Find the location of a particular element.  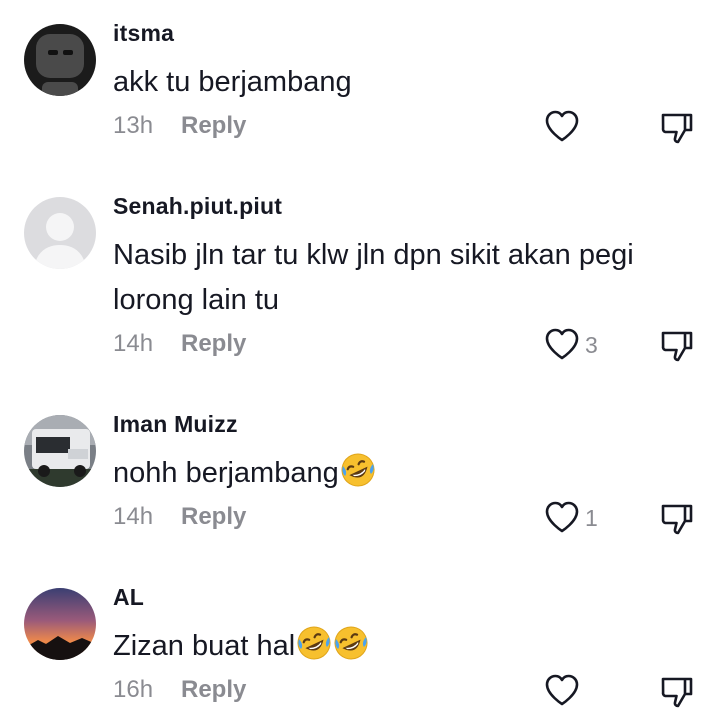

like-count: 1 is located at coordinates (591, 518).